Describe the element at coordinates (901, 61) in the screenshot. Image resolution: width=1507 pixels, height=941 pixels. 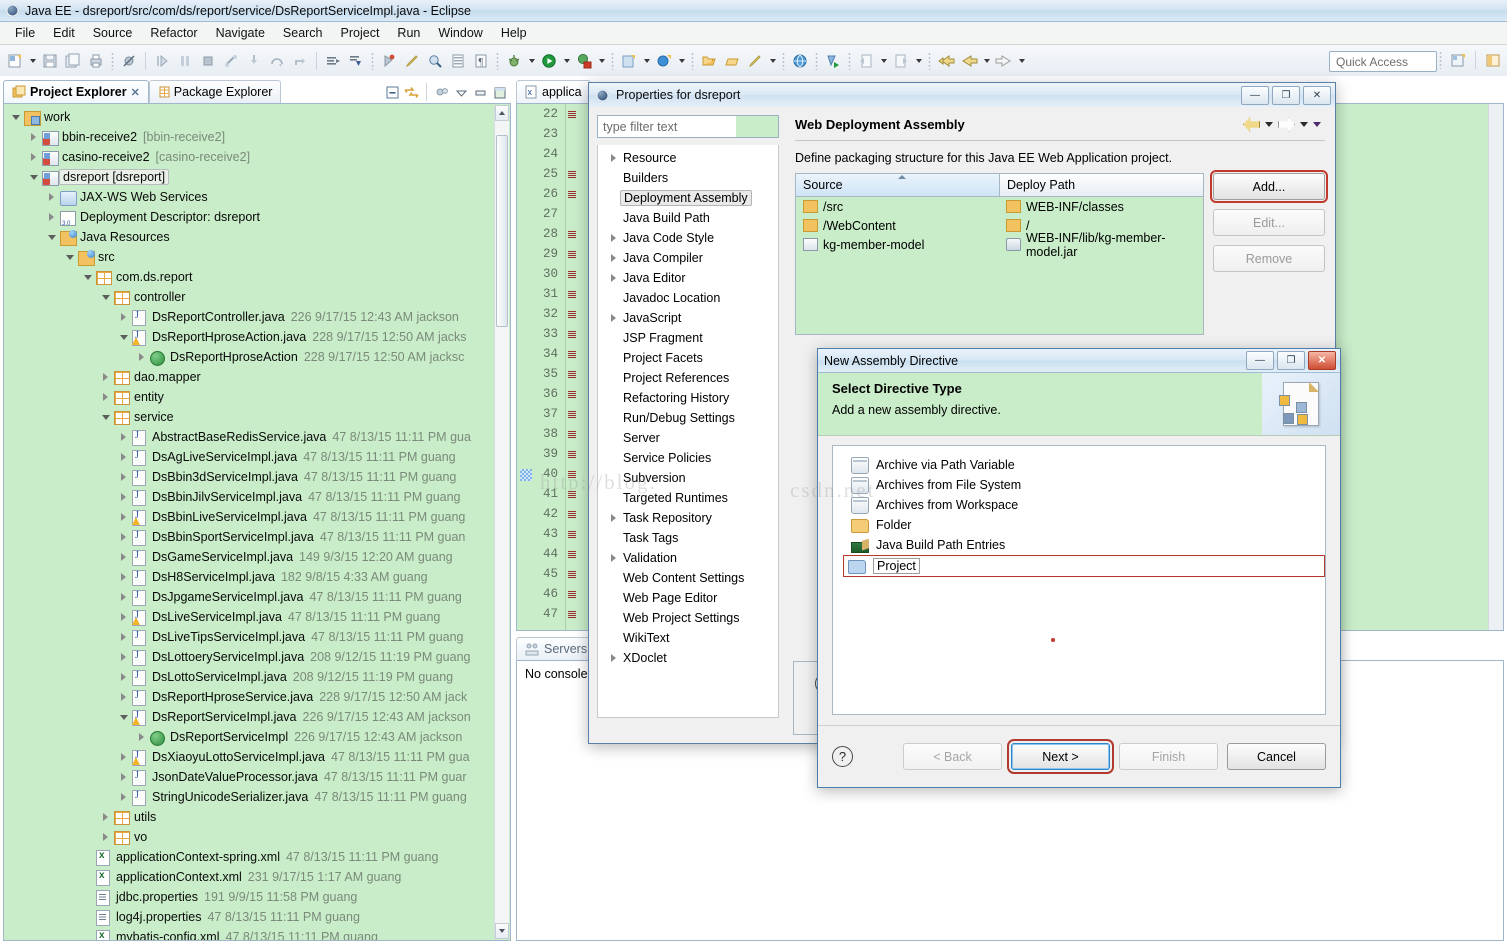
I see `import-icon` at that location.